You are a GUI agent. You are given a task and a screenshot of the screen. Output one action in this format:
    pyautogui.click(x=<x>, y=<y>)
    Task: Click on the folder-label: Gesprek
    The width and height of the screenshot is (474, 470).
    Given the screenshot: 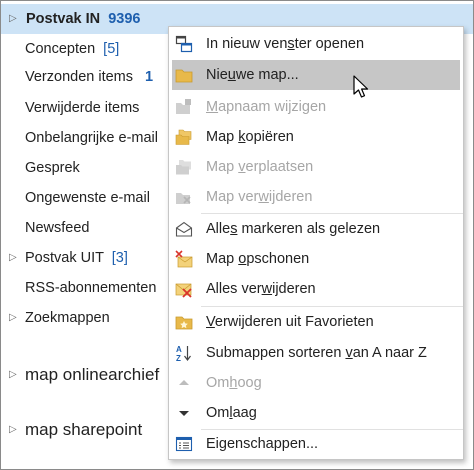 What is the action you would take?
    pyautogui.click(x=52, y=168)
    